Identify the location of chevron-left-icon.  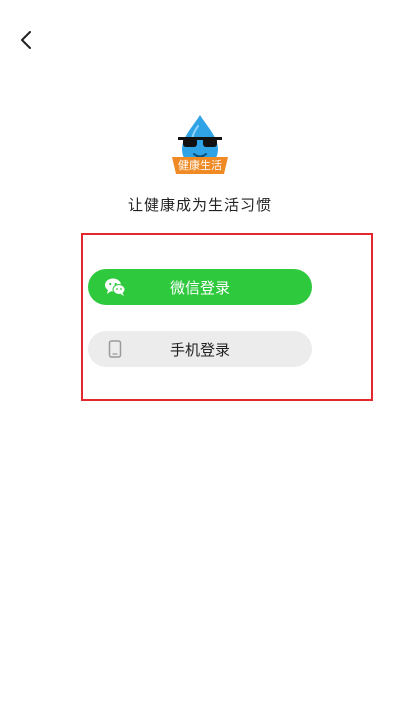
(26, 40).